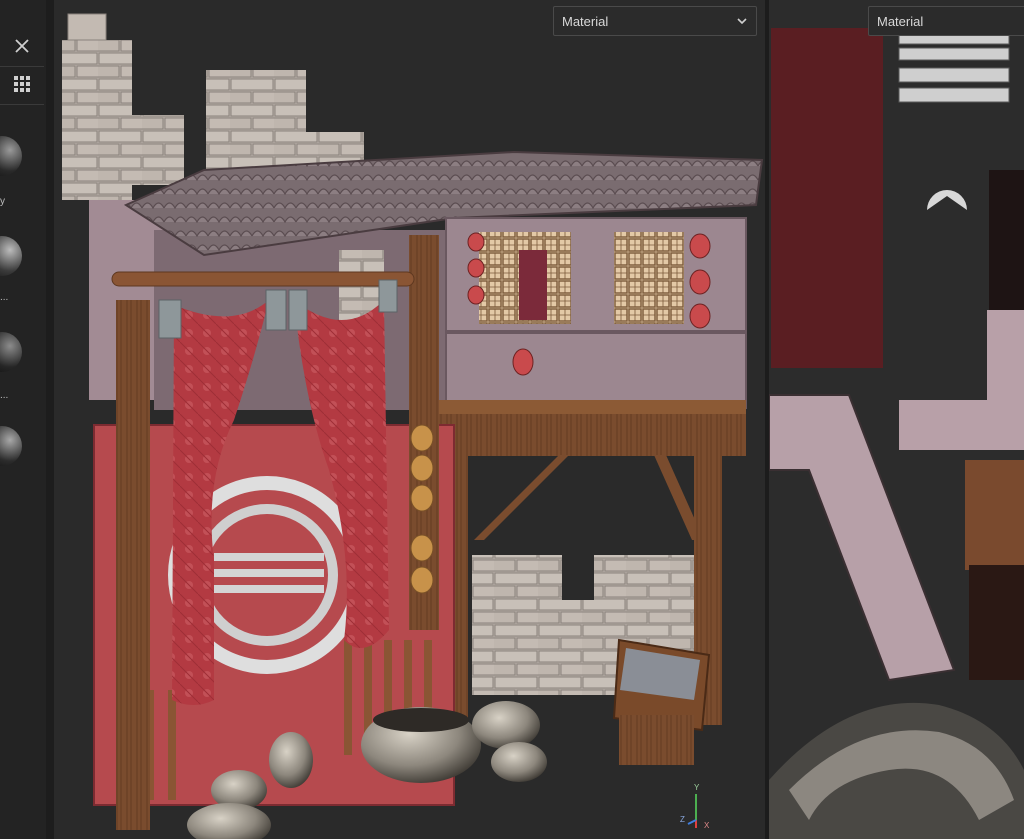  I want to click on axis-z-label: Z, so click(682, 819).